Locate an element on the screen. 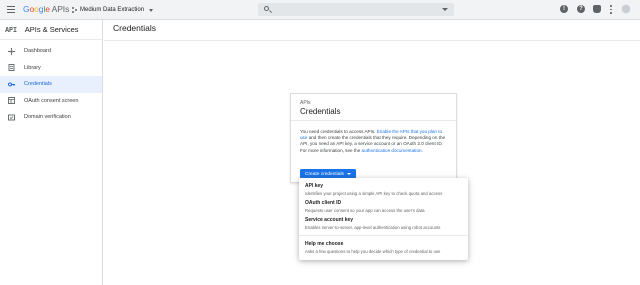 This screenshot has width=640, height=285. help-icon: ? is located at coordinates (581, 9).